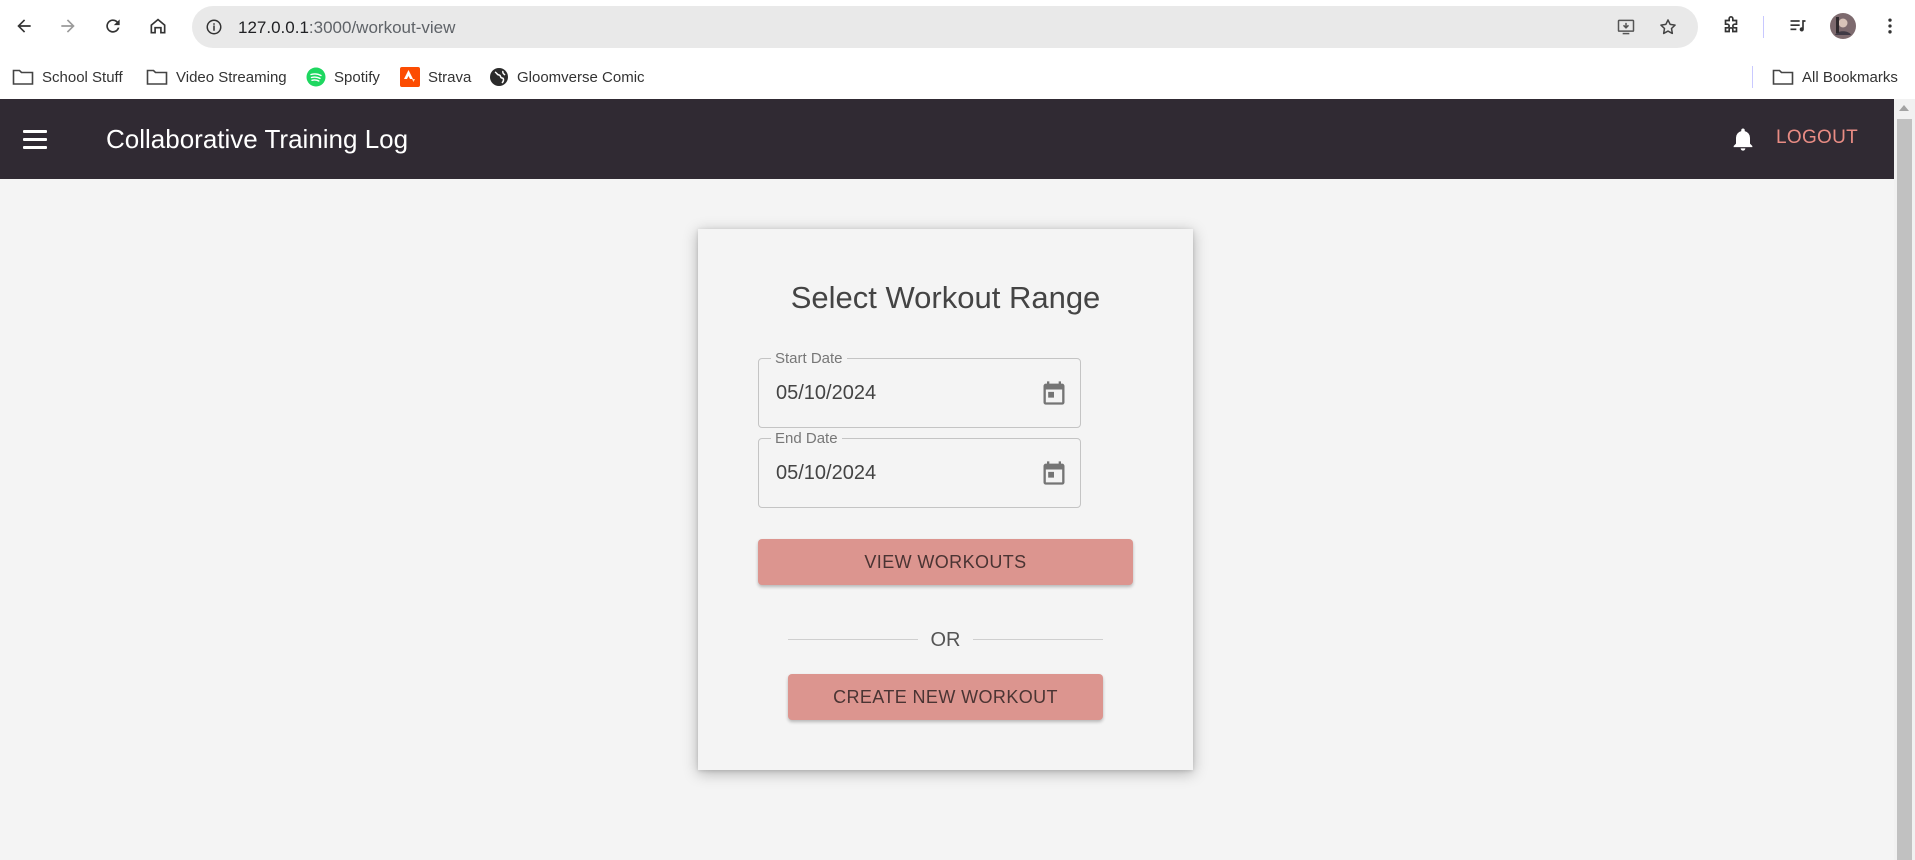 The width and height of the screenshot is (1915, 860). What do you see at coordinates (945, 562) in the screenshot?
I see `view-workouts-button: VIEW WORKOUTS` at bounding box center [945, 562].